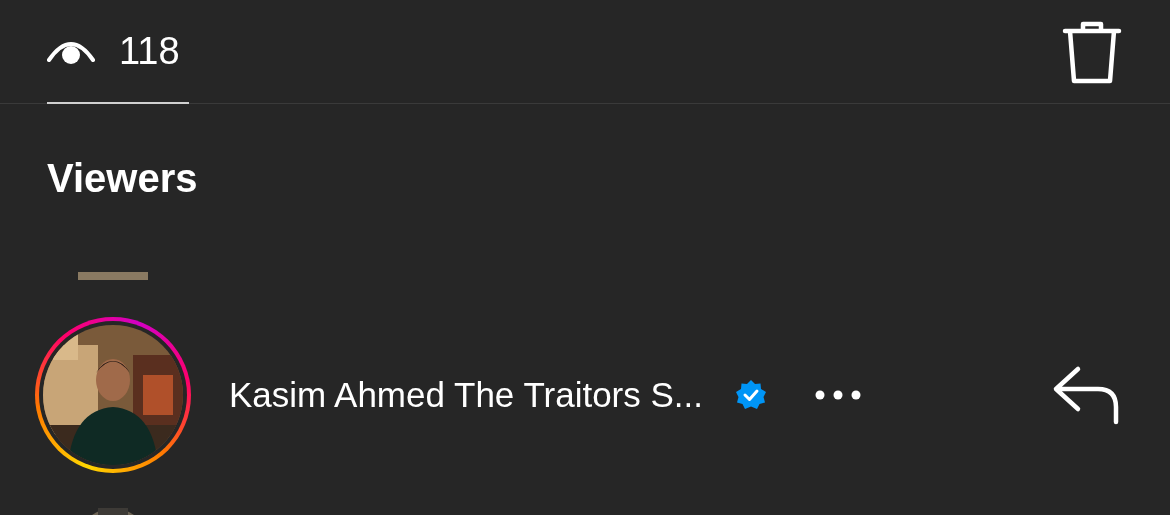 This screenshot has height=515, width=1170. What do you see at coordinates (838, 395) in the screenshot?
I see `more-options-icon` at bounding box center [838, 395].